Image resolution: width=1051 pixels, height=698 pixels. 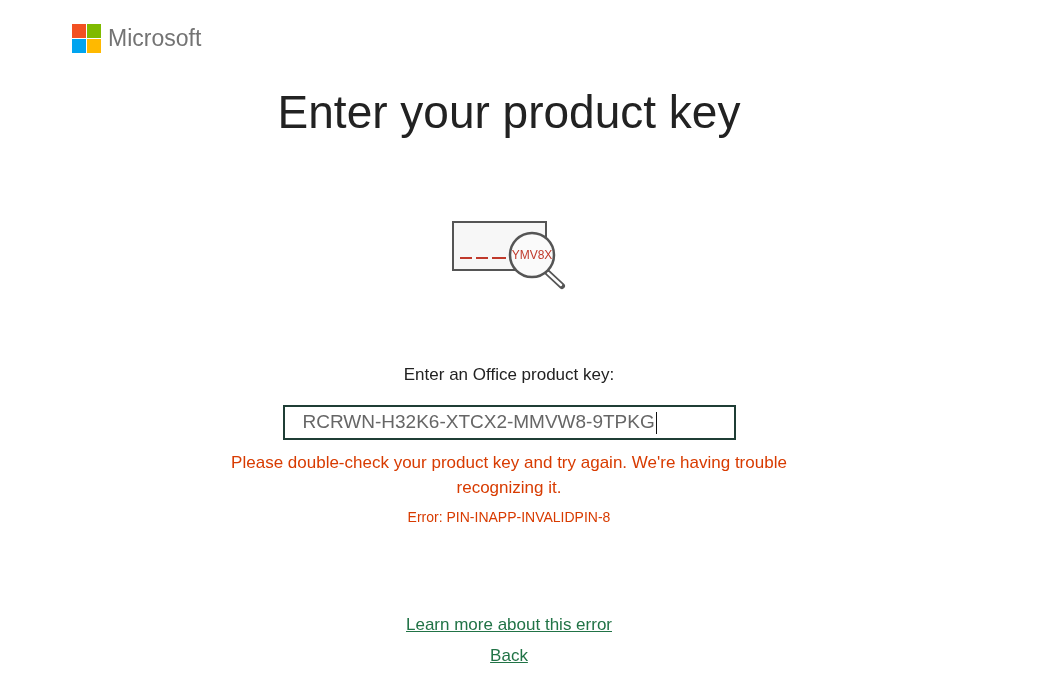 I want to click on back-link: Back, so click(x=509, y=656).